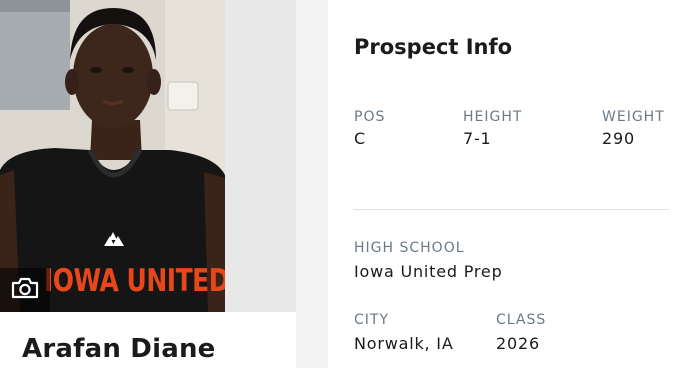 This screenshot has height=368, width=690. Describe the element at coordinates (134, 280) in the screenshot. I see `jersey-text: IOWA UNITED` at that location.